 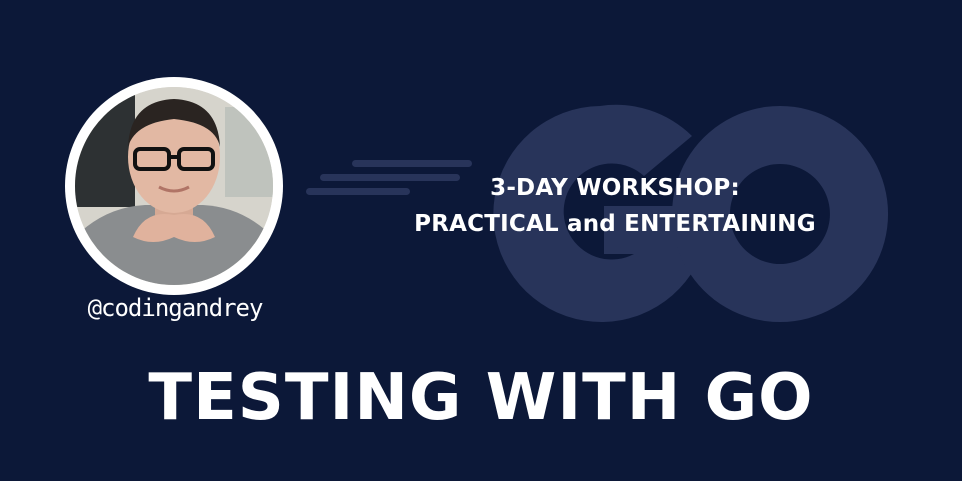 What do you see at coordinates (615, 224) in the screenshot?
I see `subtitle-line-2: PRACTICAL and ENTERTAINING` at bounding box center [615, 224].